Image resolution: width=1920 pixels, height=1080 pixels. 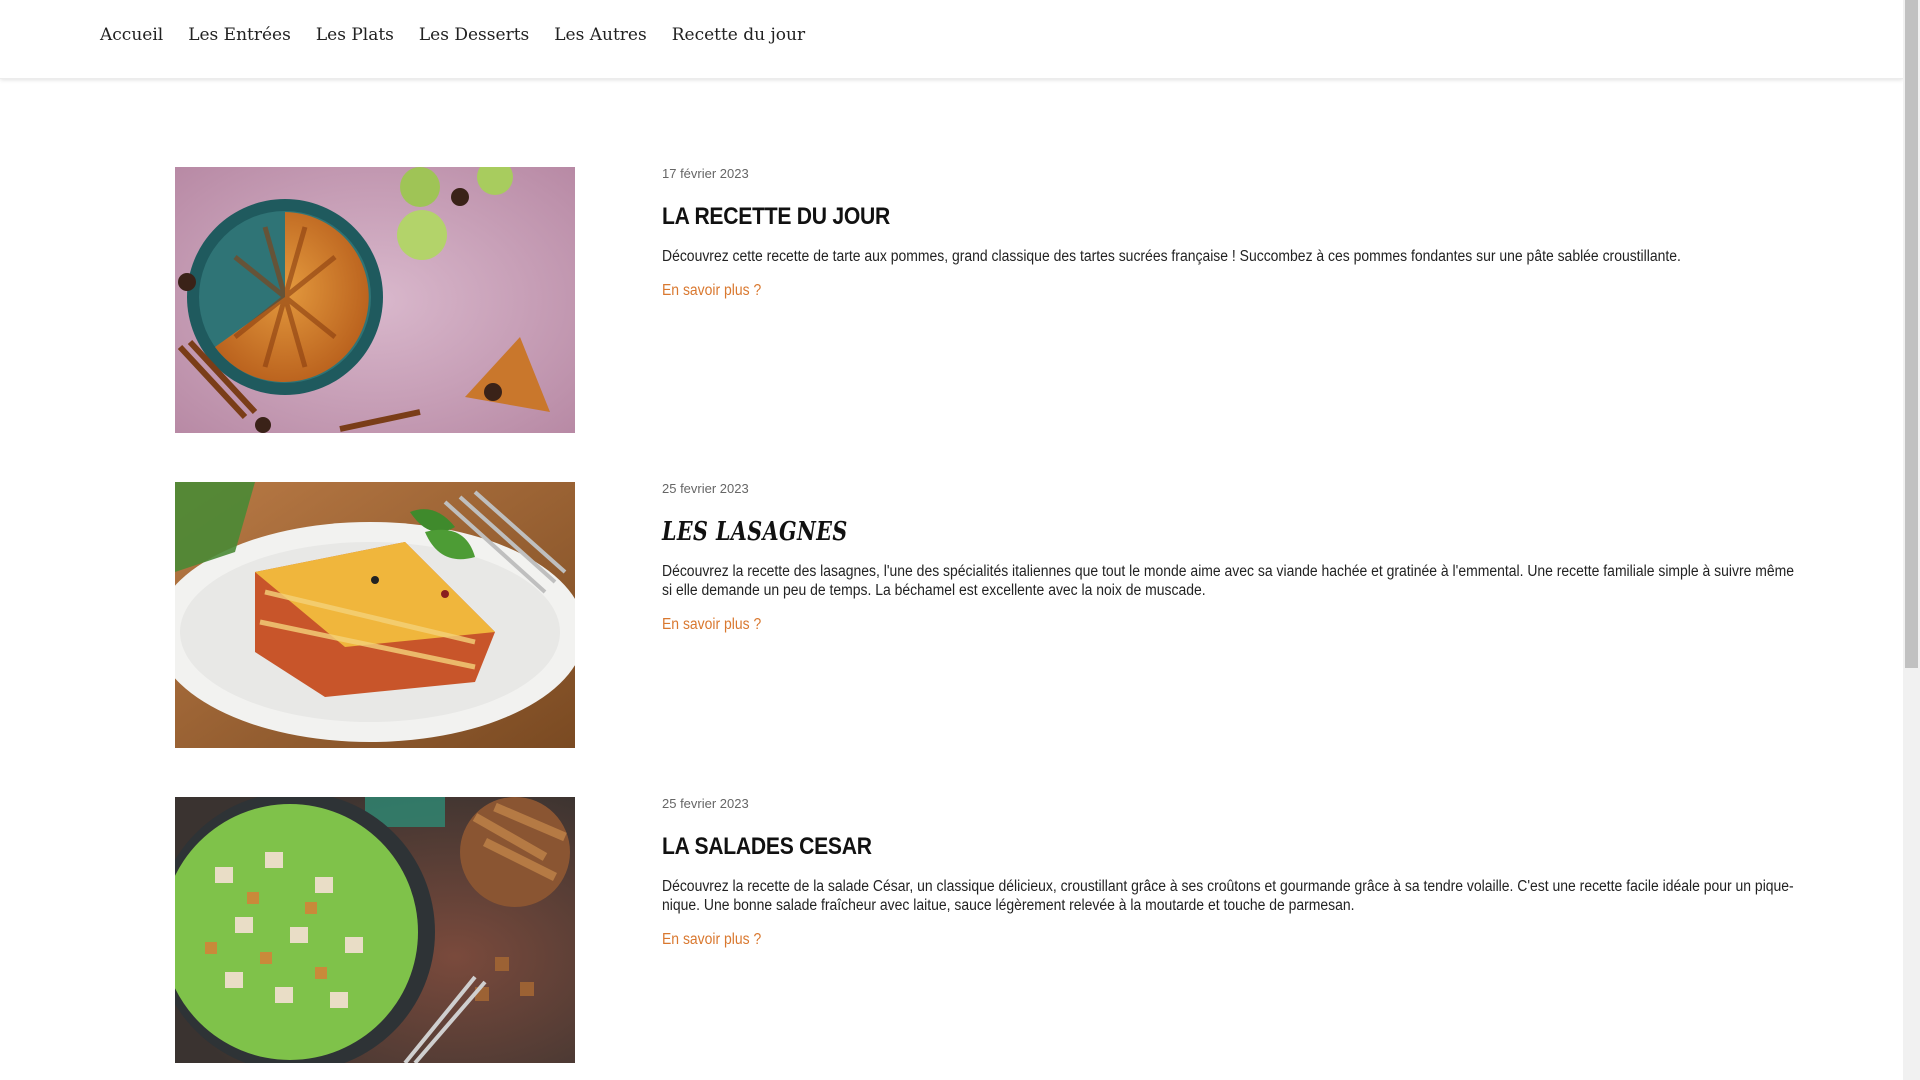 I want to click on article-date: 17 février 2023, so click(x=705, y=173).